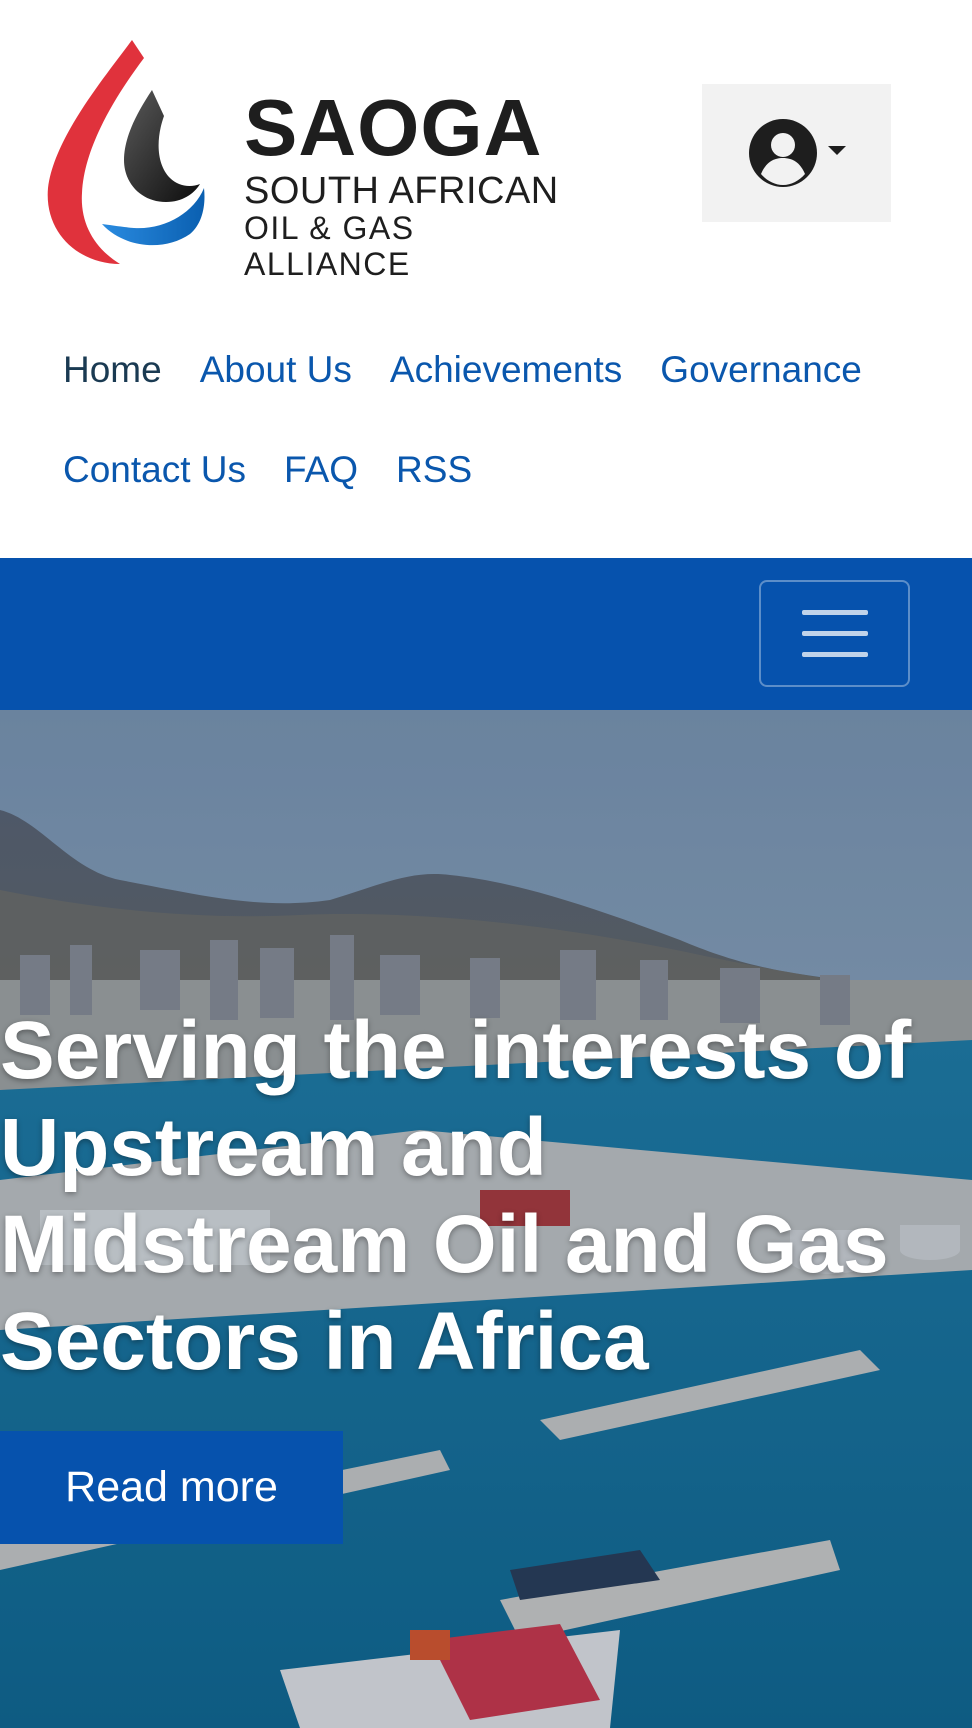  Describe the element at coordinates (782, 153) in the screenshot. I see `user-circle-icon` at that location.